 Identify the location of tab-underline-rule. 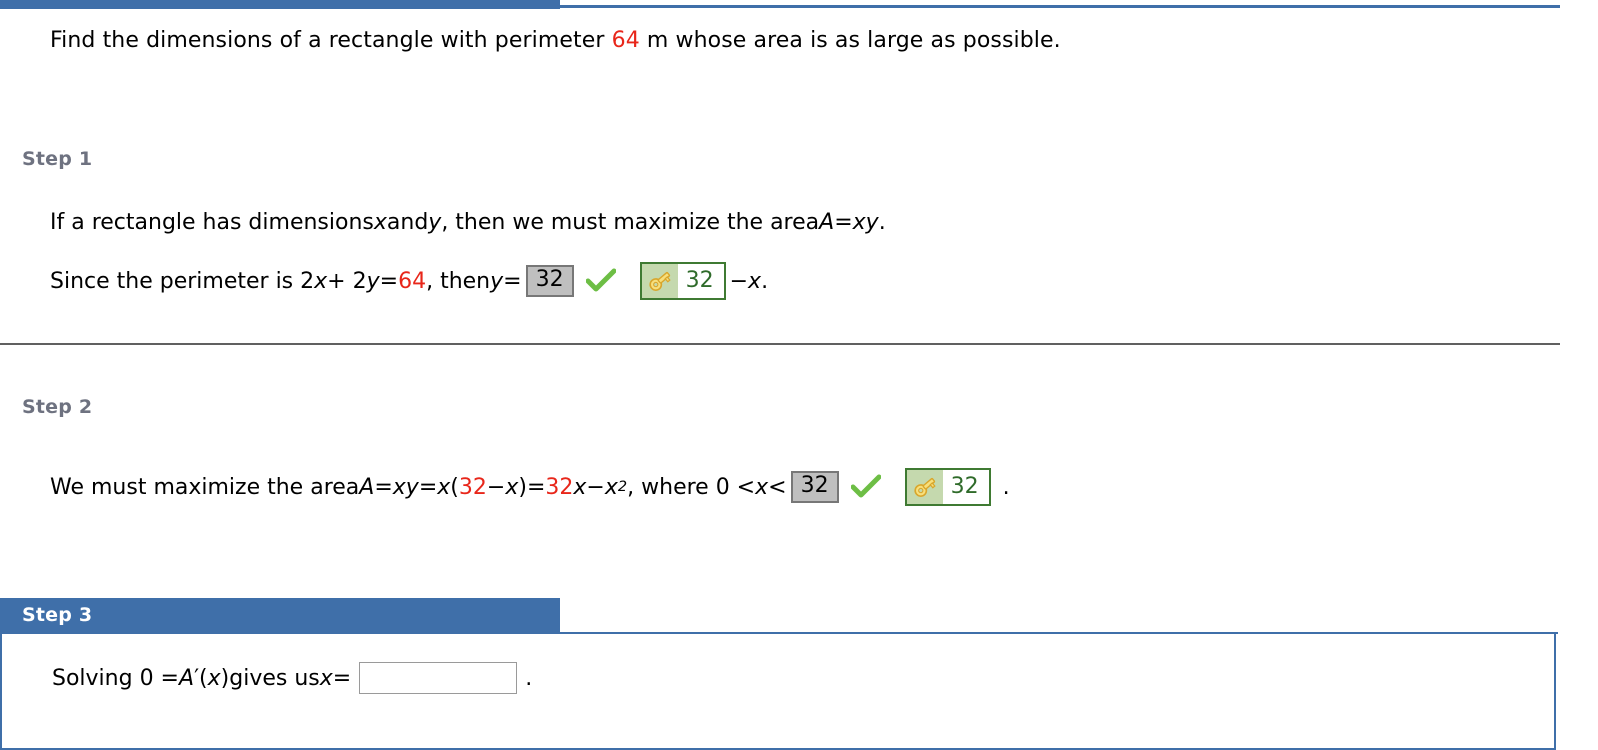
(1060, 6).